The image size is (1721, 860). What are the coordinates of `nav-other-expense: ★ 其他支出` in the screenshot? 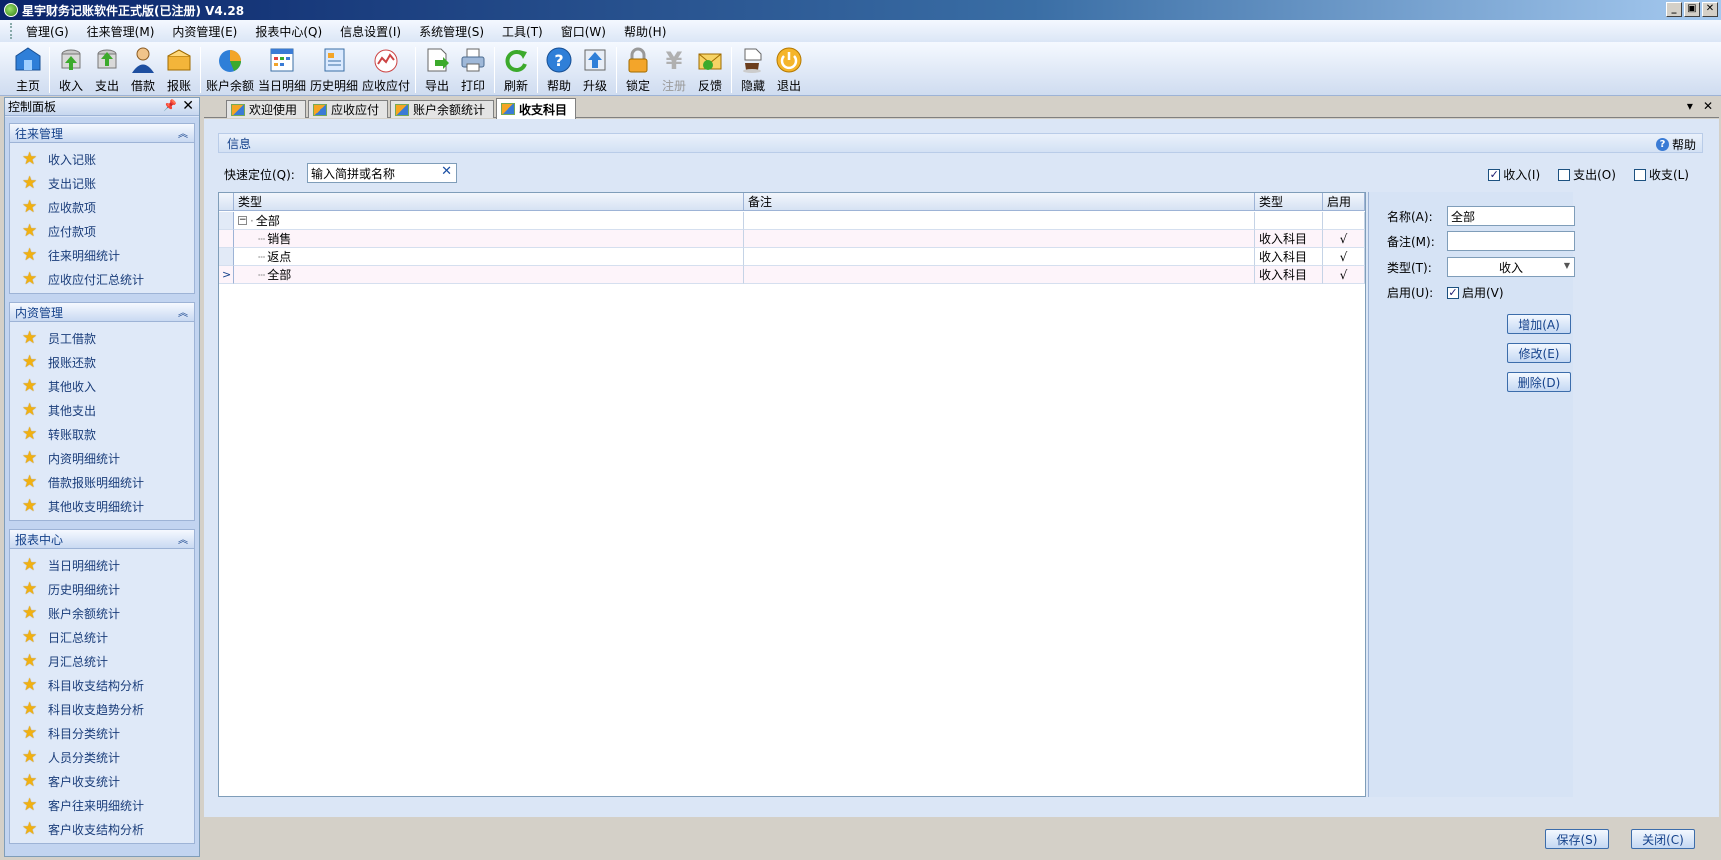 It's located at (102, 410).